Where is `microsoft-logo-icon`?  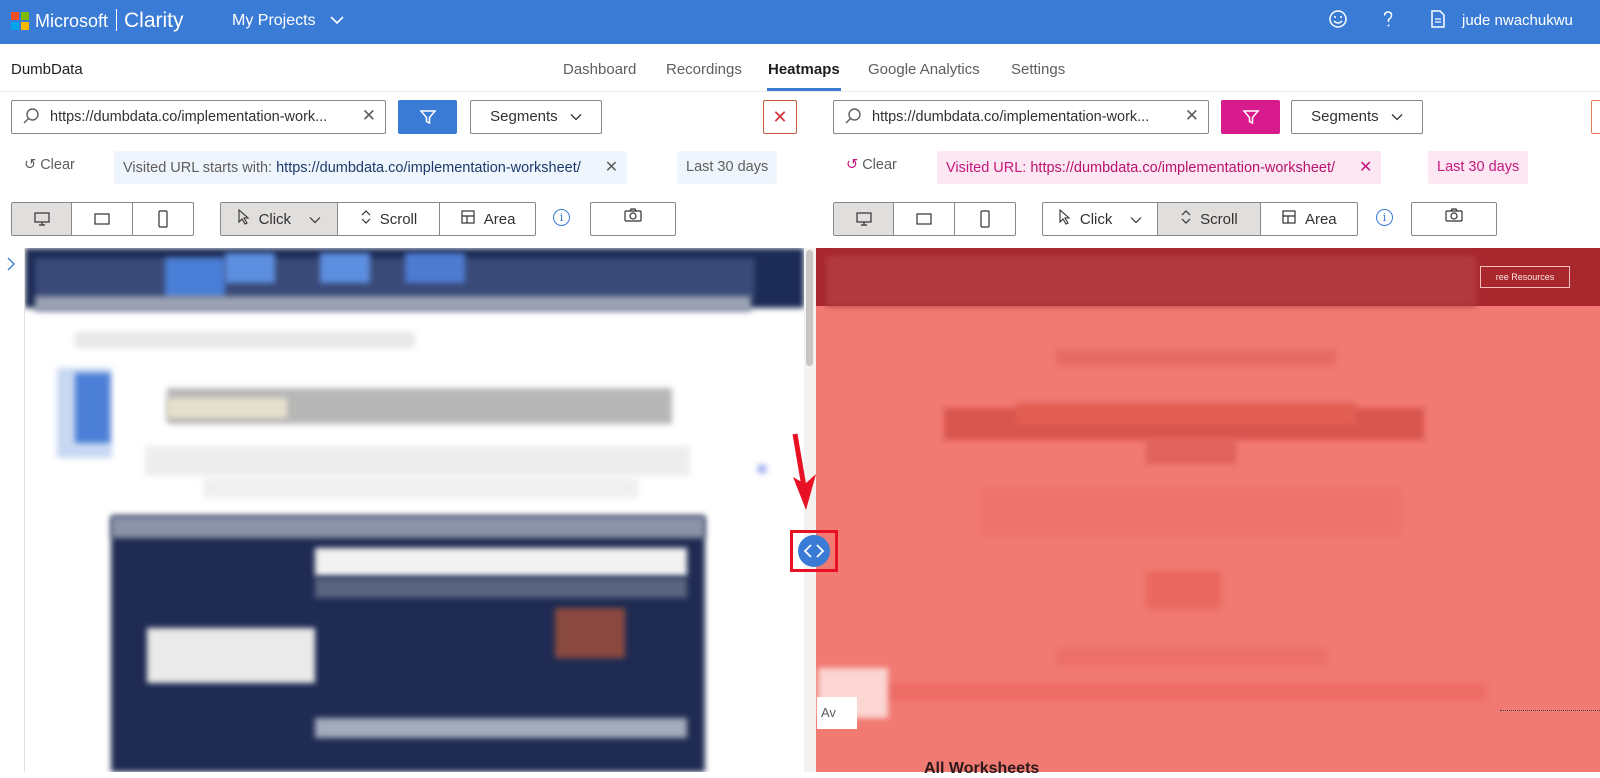 microsoft-logo-icon is located at coordinates (20, 21).